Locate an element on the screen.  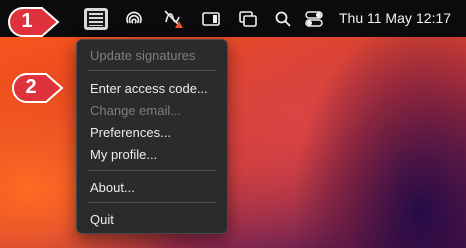
menu-bar: Thu 11 May 12:17 is located at coordinates (233, 18).